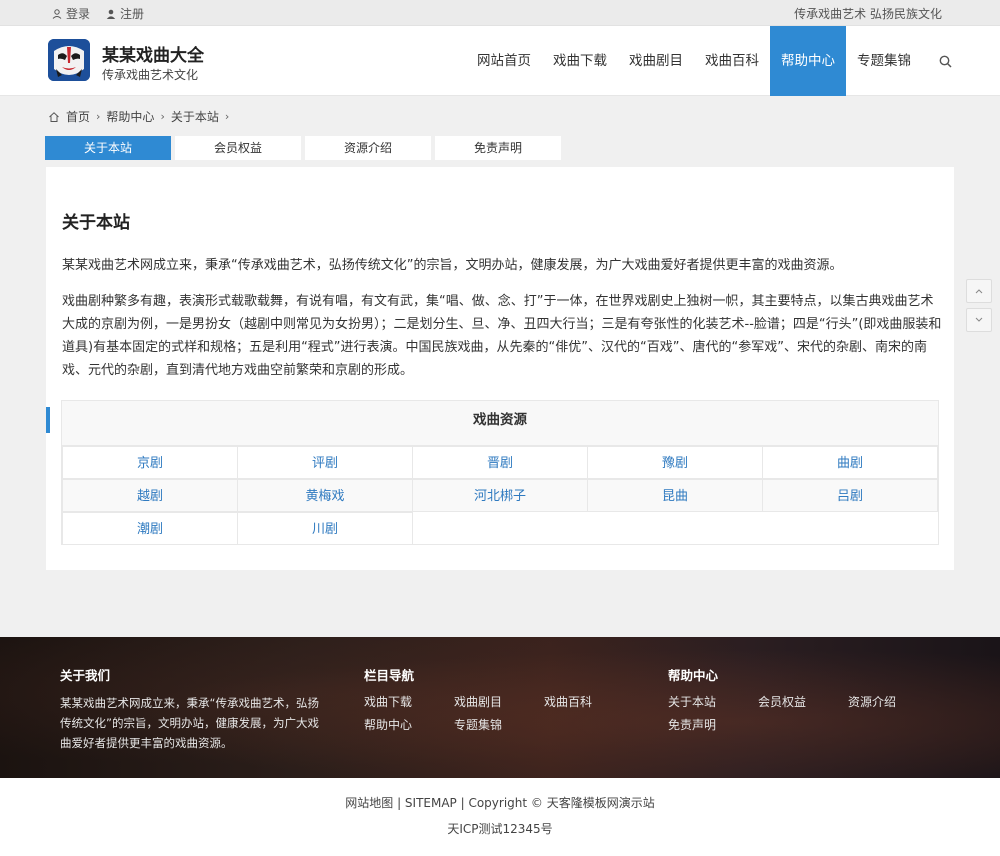 The width and height of the screenshot is (1000, 856). Describe the element at coordinates (675, 495) in the screenshot. I see `resource-link: 昆曲` at that location.